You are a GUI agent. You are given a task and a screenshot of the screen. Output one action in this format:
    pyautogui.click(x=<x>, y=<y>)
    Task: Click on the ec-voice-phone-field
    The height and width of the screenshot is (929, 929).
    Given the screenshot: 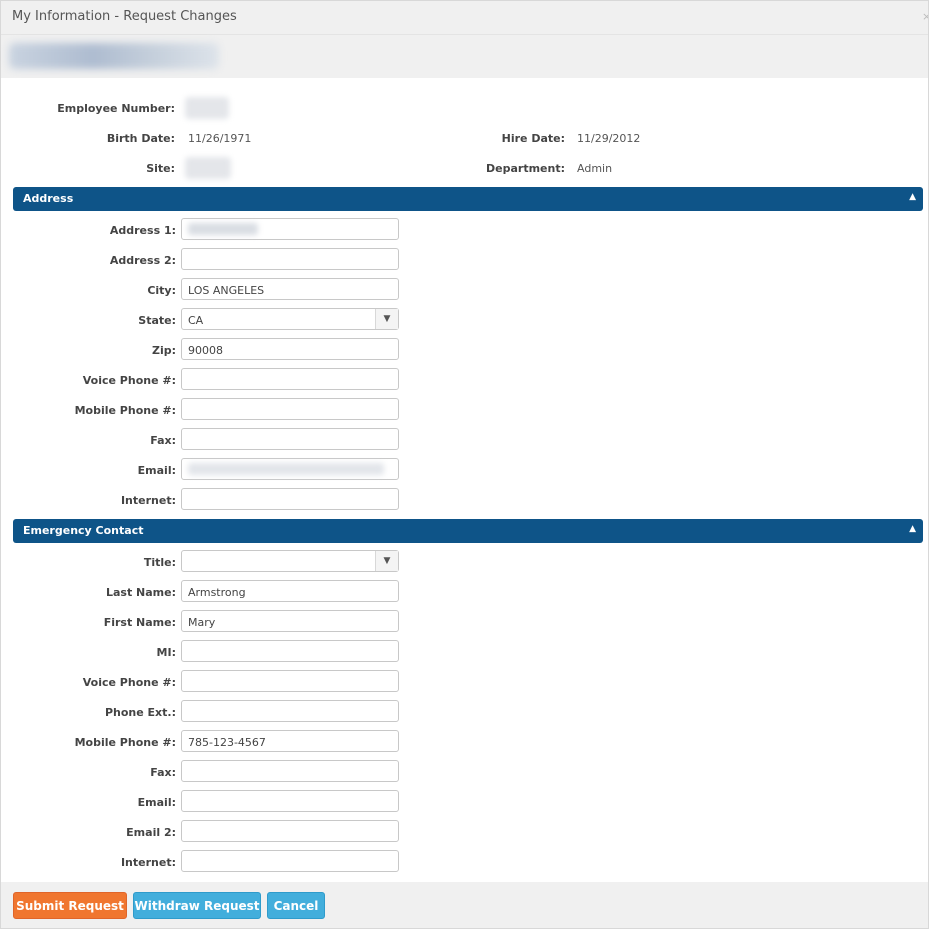 What is the action you would take?
    pyautogui.click(x=290, y=681)
    